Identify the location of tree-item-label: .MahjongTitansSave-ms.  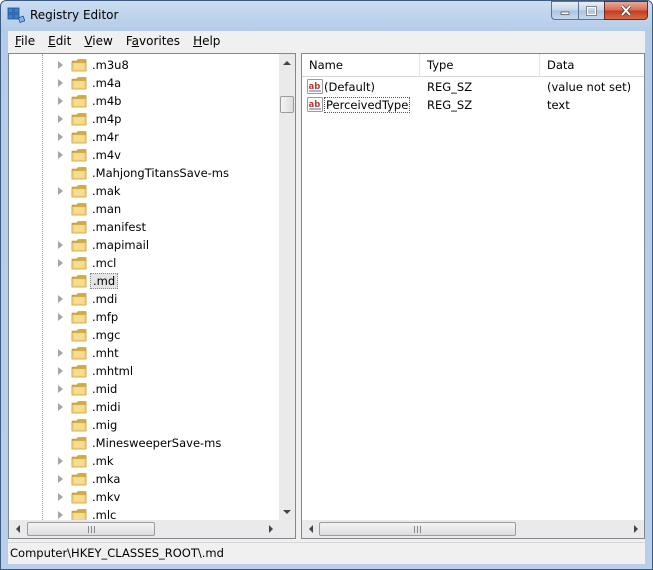
(160, 173).